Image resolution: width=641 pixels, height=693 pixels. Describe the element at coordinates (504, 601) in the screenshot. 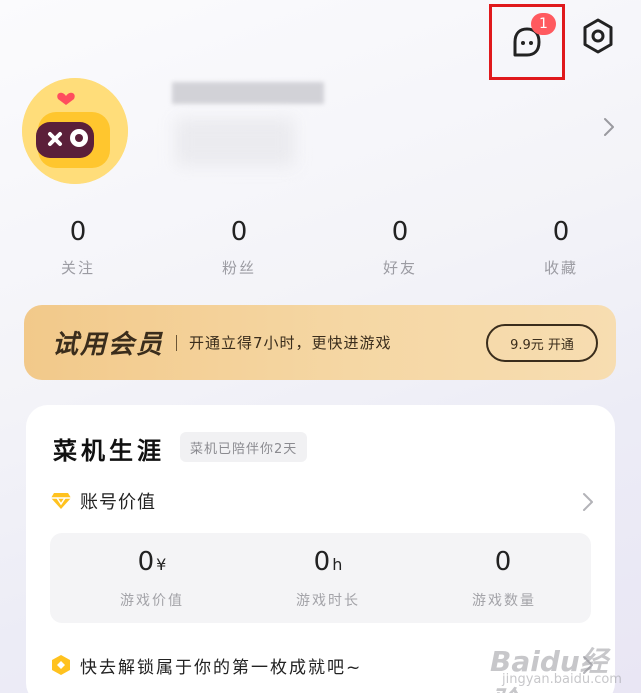

I see `metric-label: 游戏数量` at that location.